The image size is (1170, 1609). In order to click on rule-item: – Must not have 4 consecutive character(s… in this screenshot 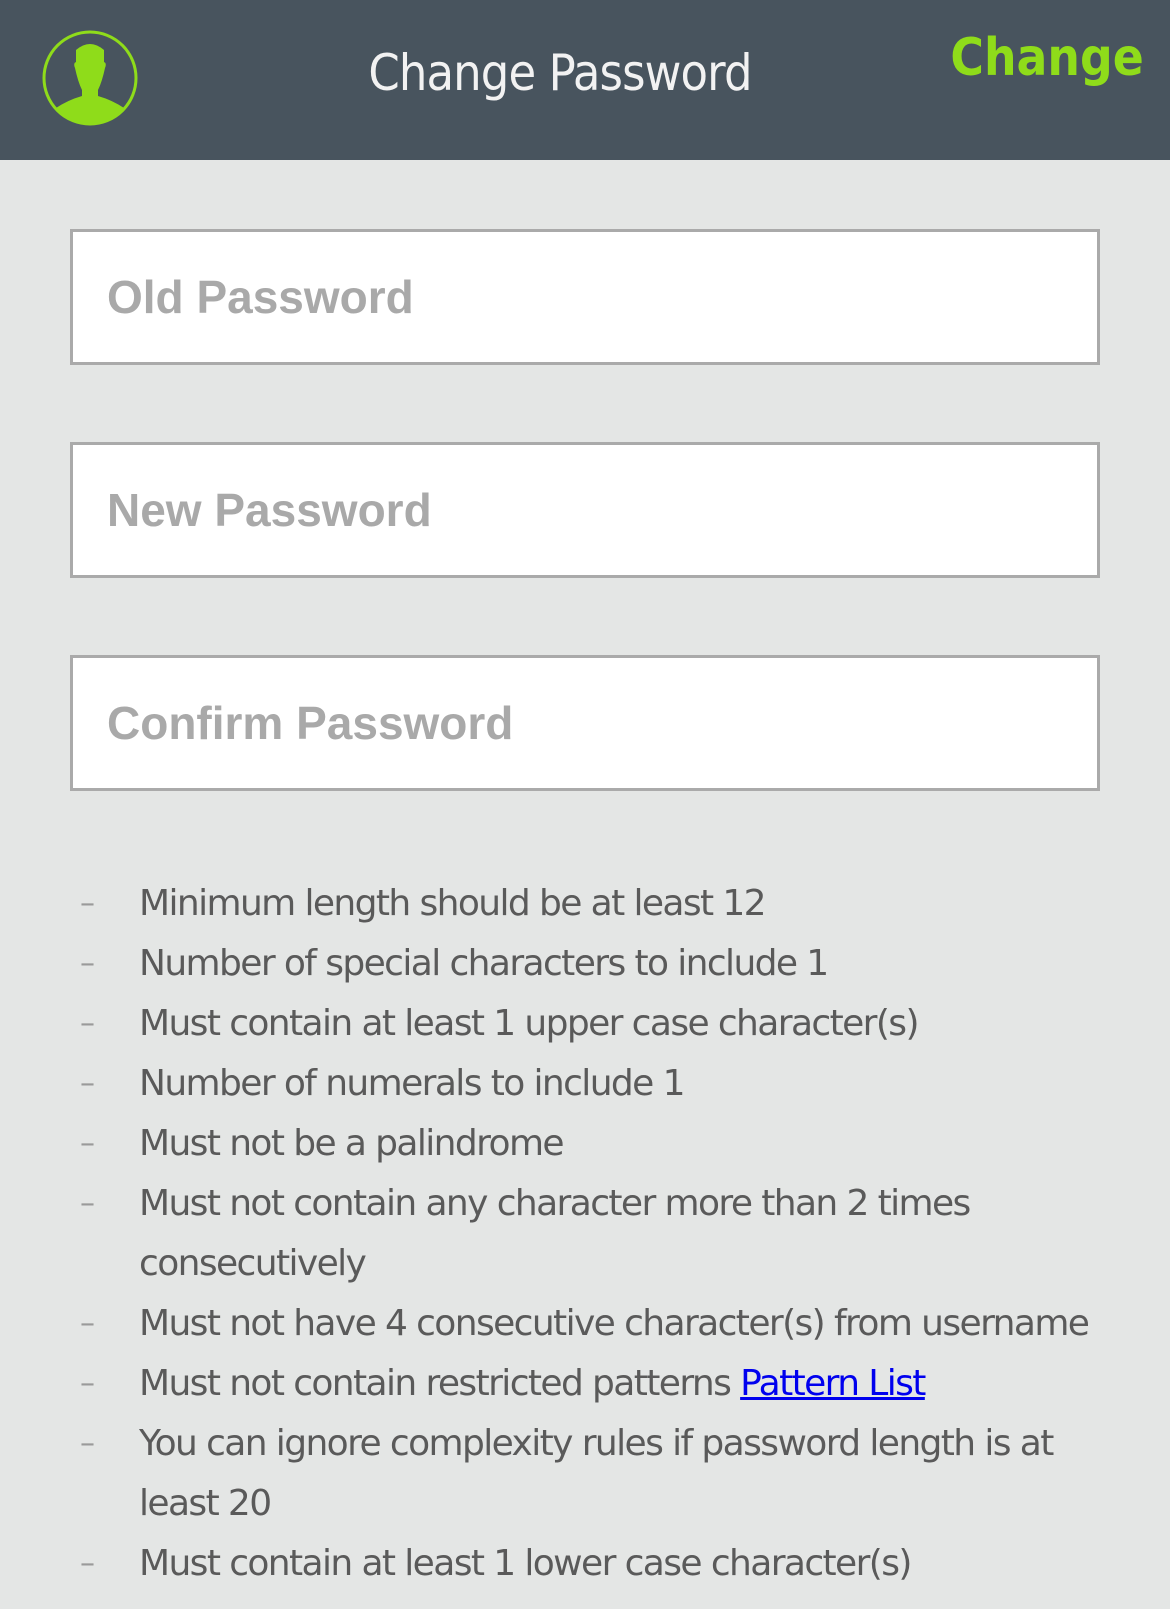, I will do `click(600, 1324)`.